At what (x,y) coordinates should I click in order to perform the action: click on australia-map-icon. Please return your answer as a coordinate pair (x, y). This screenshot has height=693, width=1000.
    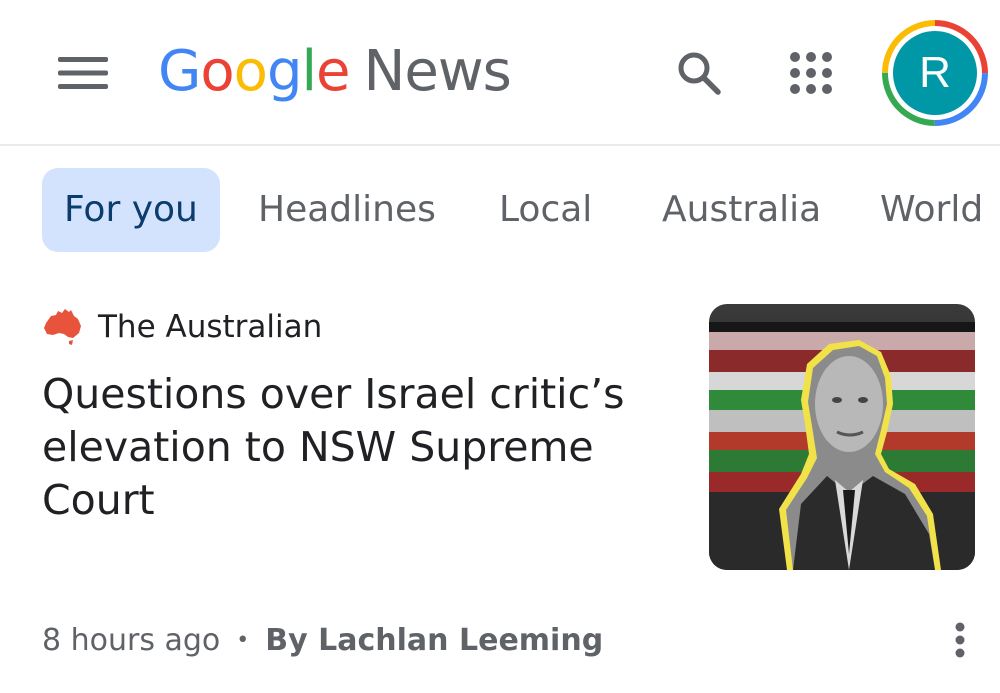
    Looking at the image, I should click on (62, 327).